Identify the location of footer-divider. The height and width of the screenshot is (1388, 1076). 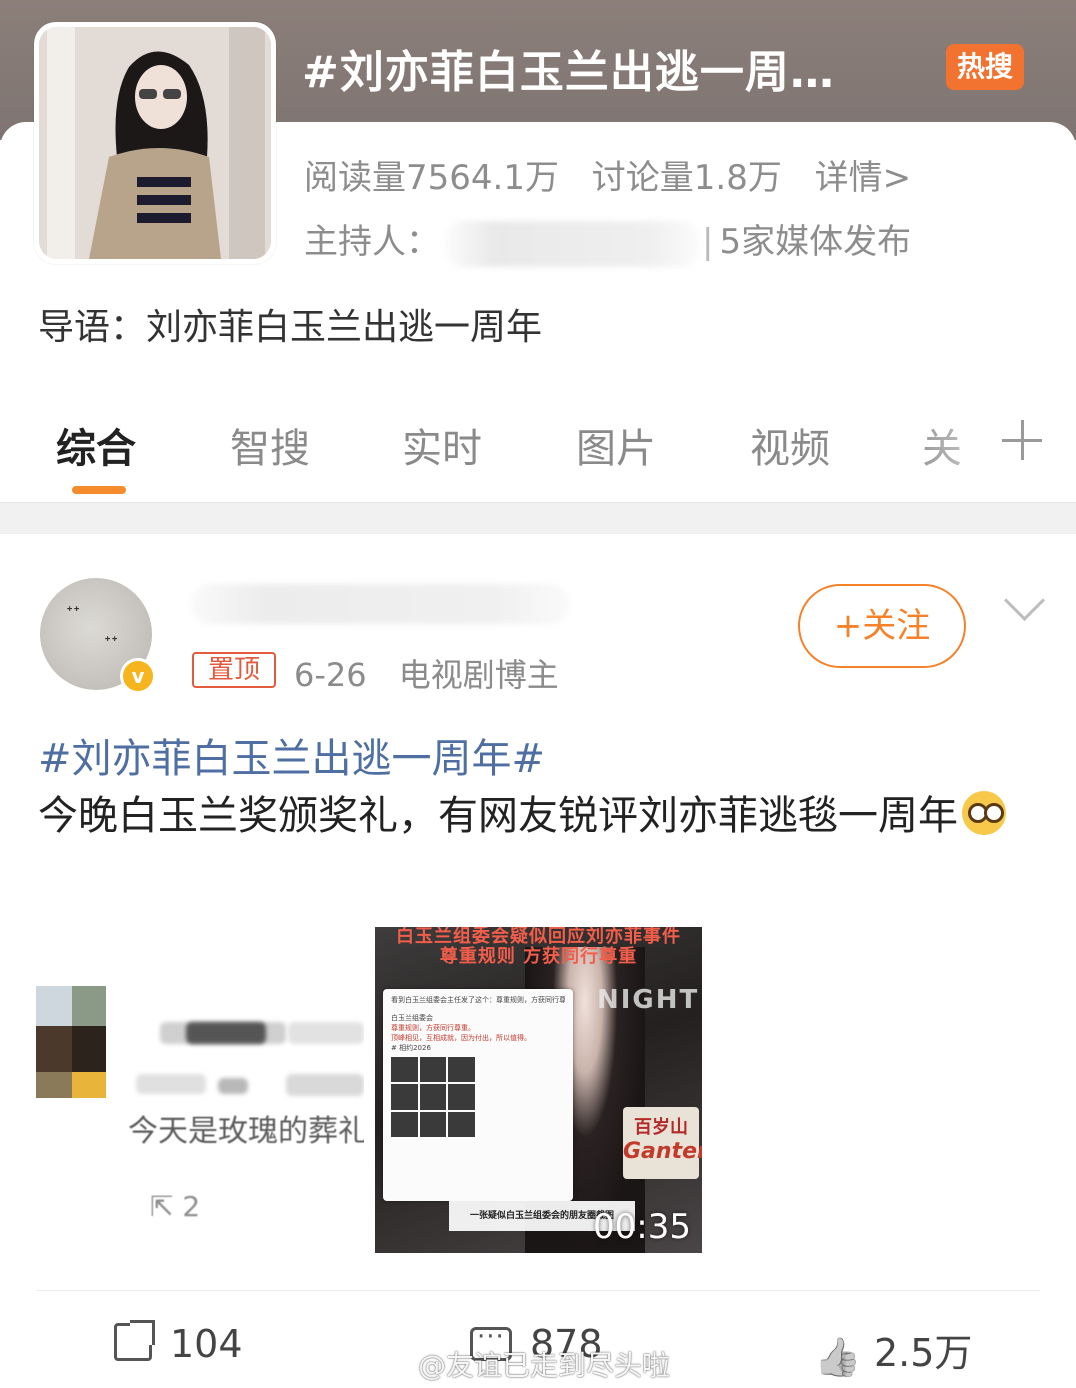
(538, 1290).